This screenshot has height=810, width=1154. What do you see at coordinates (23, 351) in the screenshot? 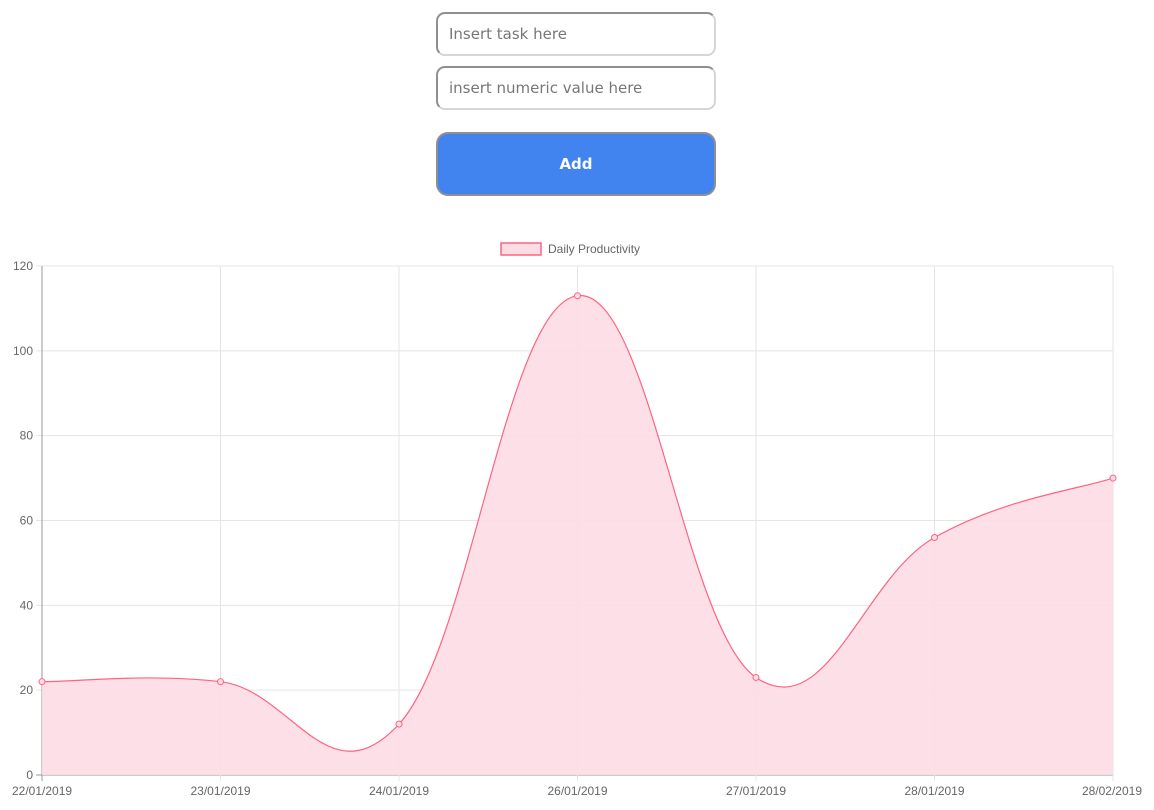
I see `y-tick-label: 100` at bounding box center [23, 351].